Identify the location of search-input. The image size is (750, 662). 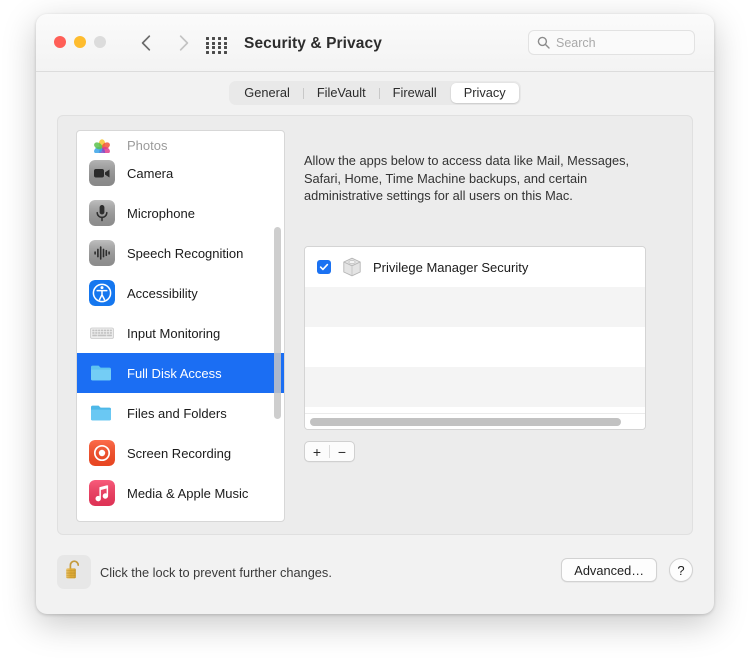
(616, 42).